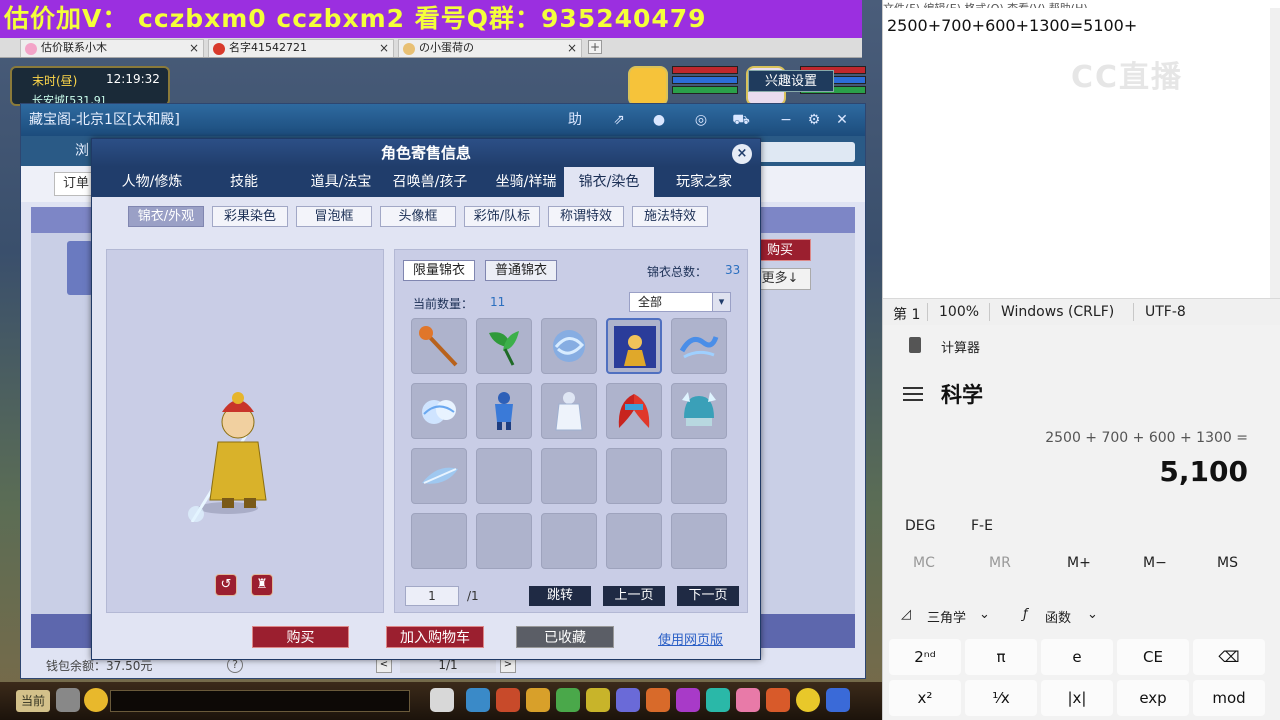  What do you see at coordinates (260, 701) in the screenshot?
I see `chat-input` at bounding box center [260, 701].